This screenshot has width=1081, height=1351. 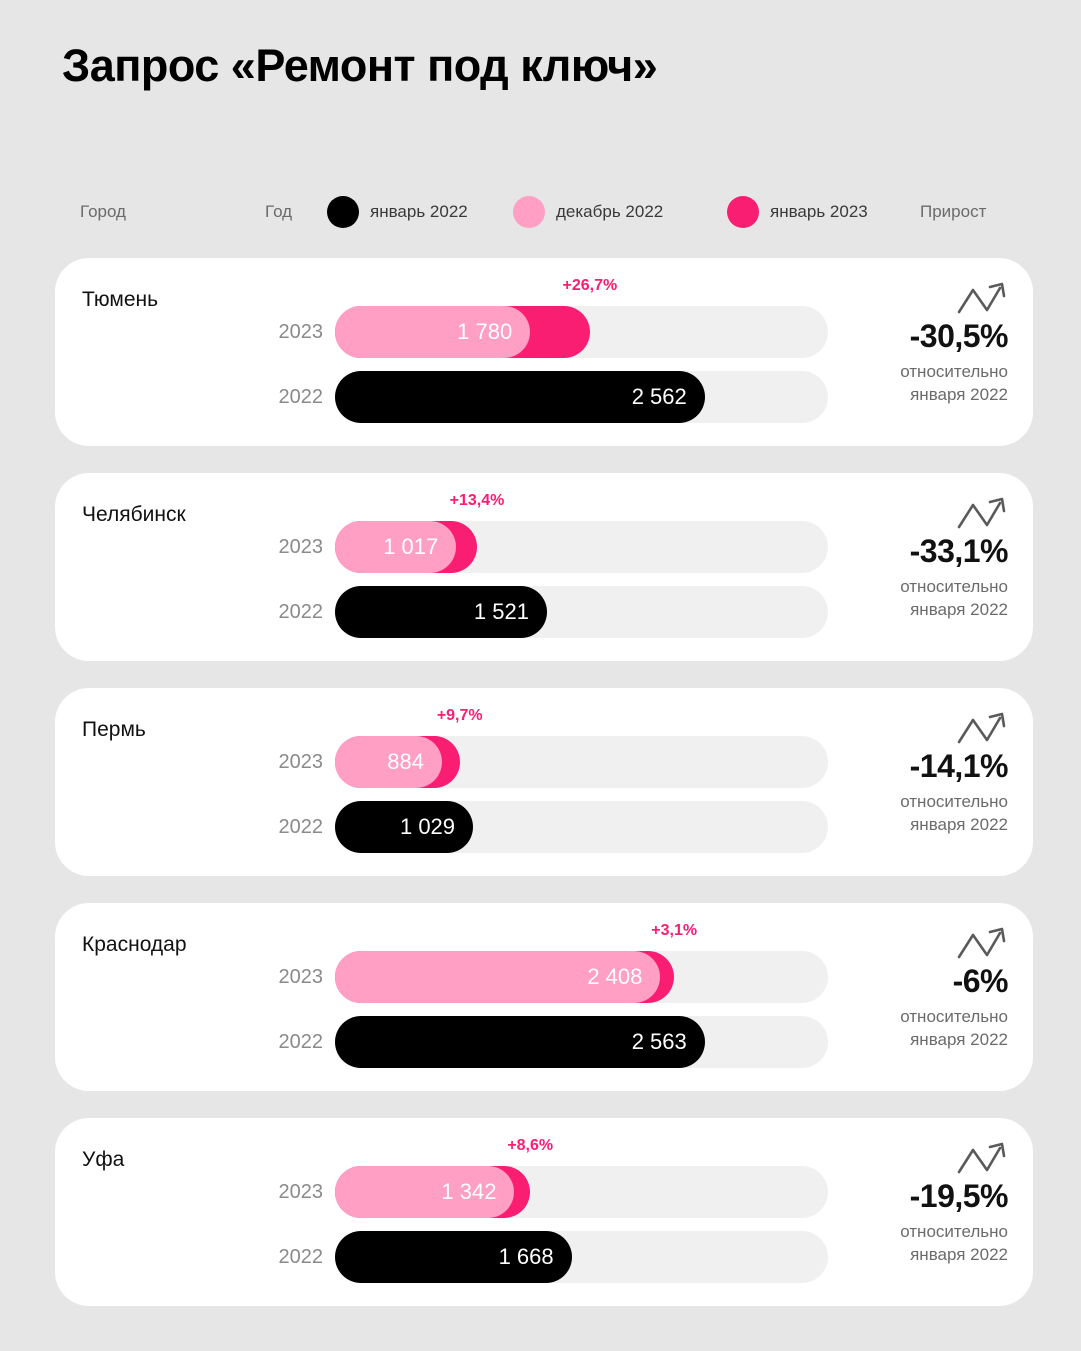 I want to click on bar-fill-jan-2022: 1 029, so click(x=404, y=827).